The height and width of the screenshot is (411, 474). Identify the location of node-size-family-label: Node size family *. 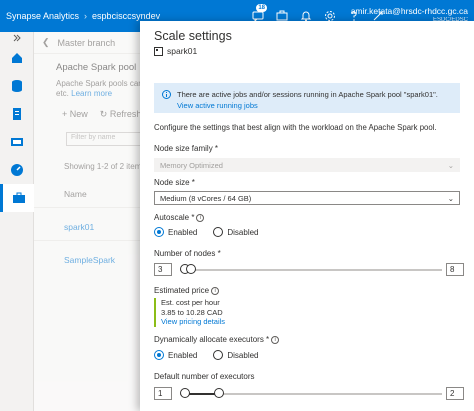
(186, 148).